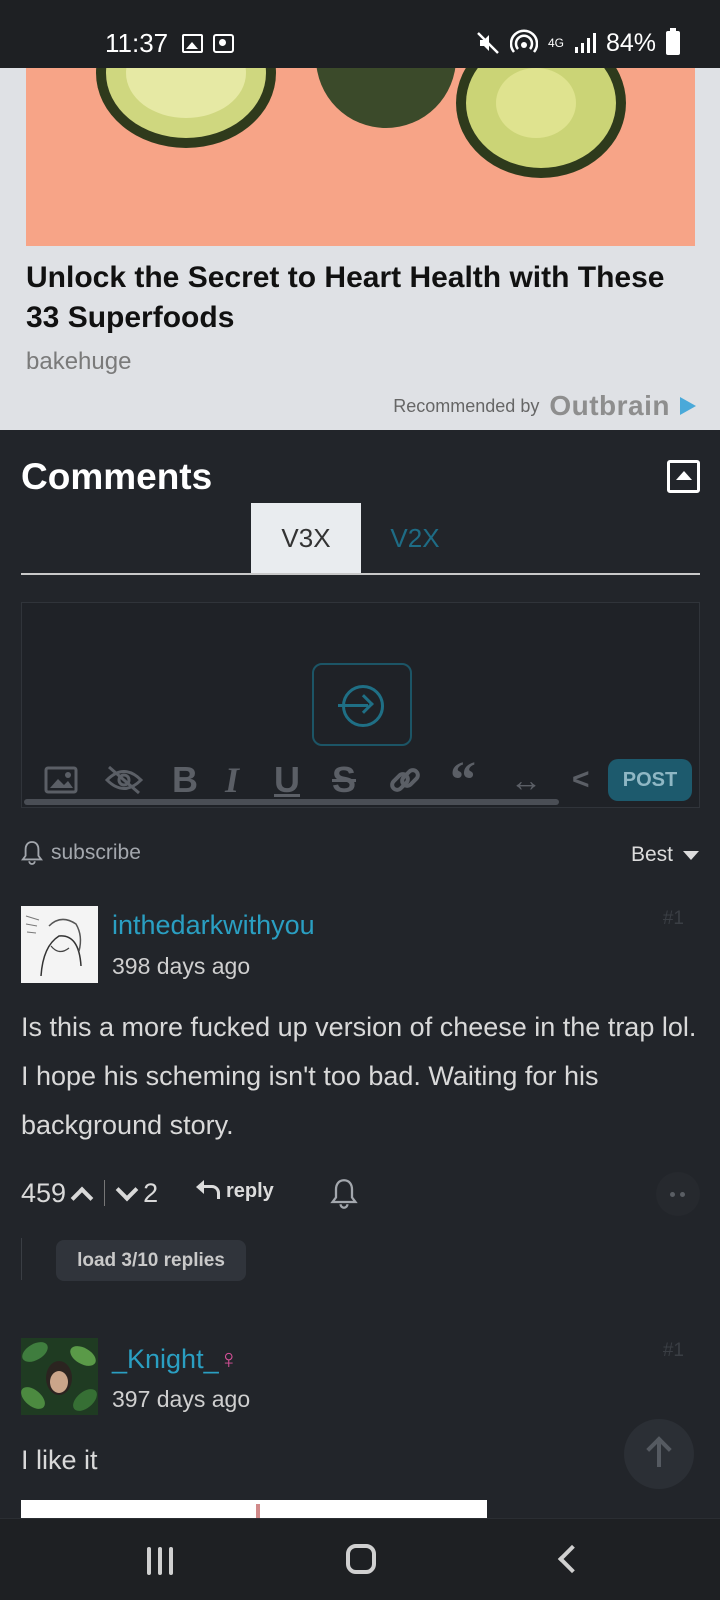  I want to click on italic-icon: I, so click(232, 780).